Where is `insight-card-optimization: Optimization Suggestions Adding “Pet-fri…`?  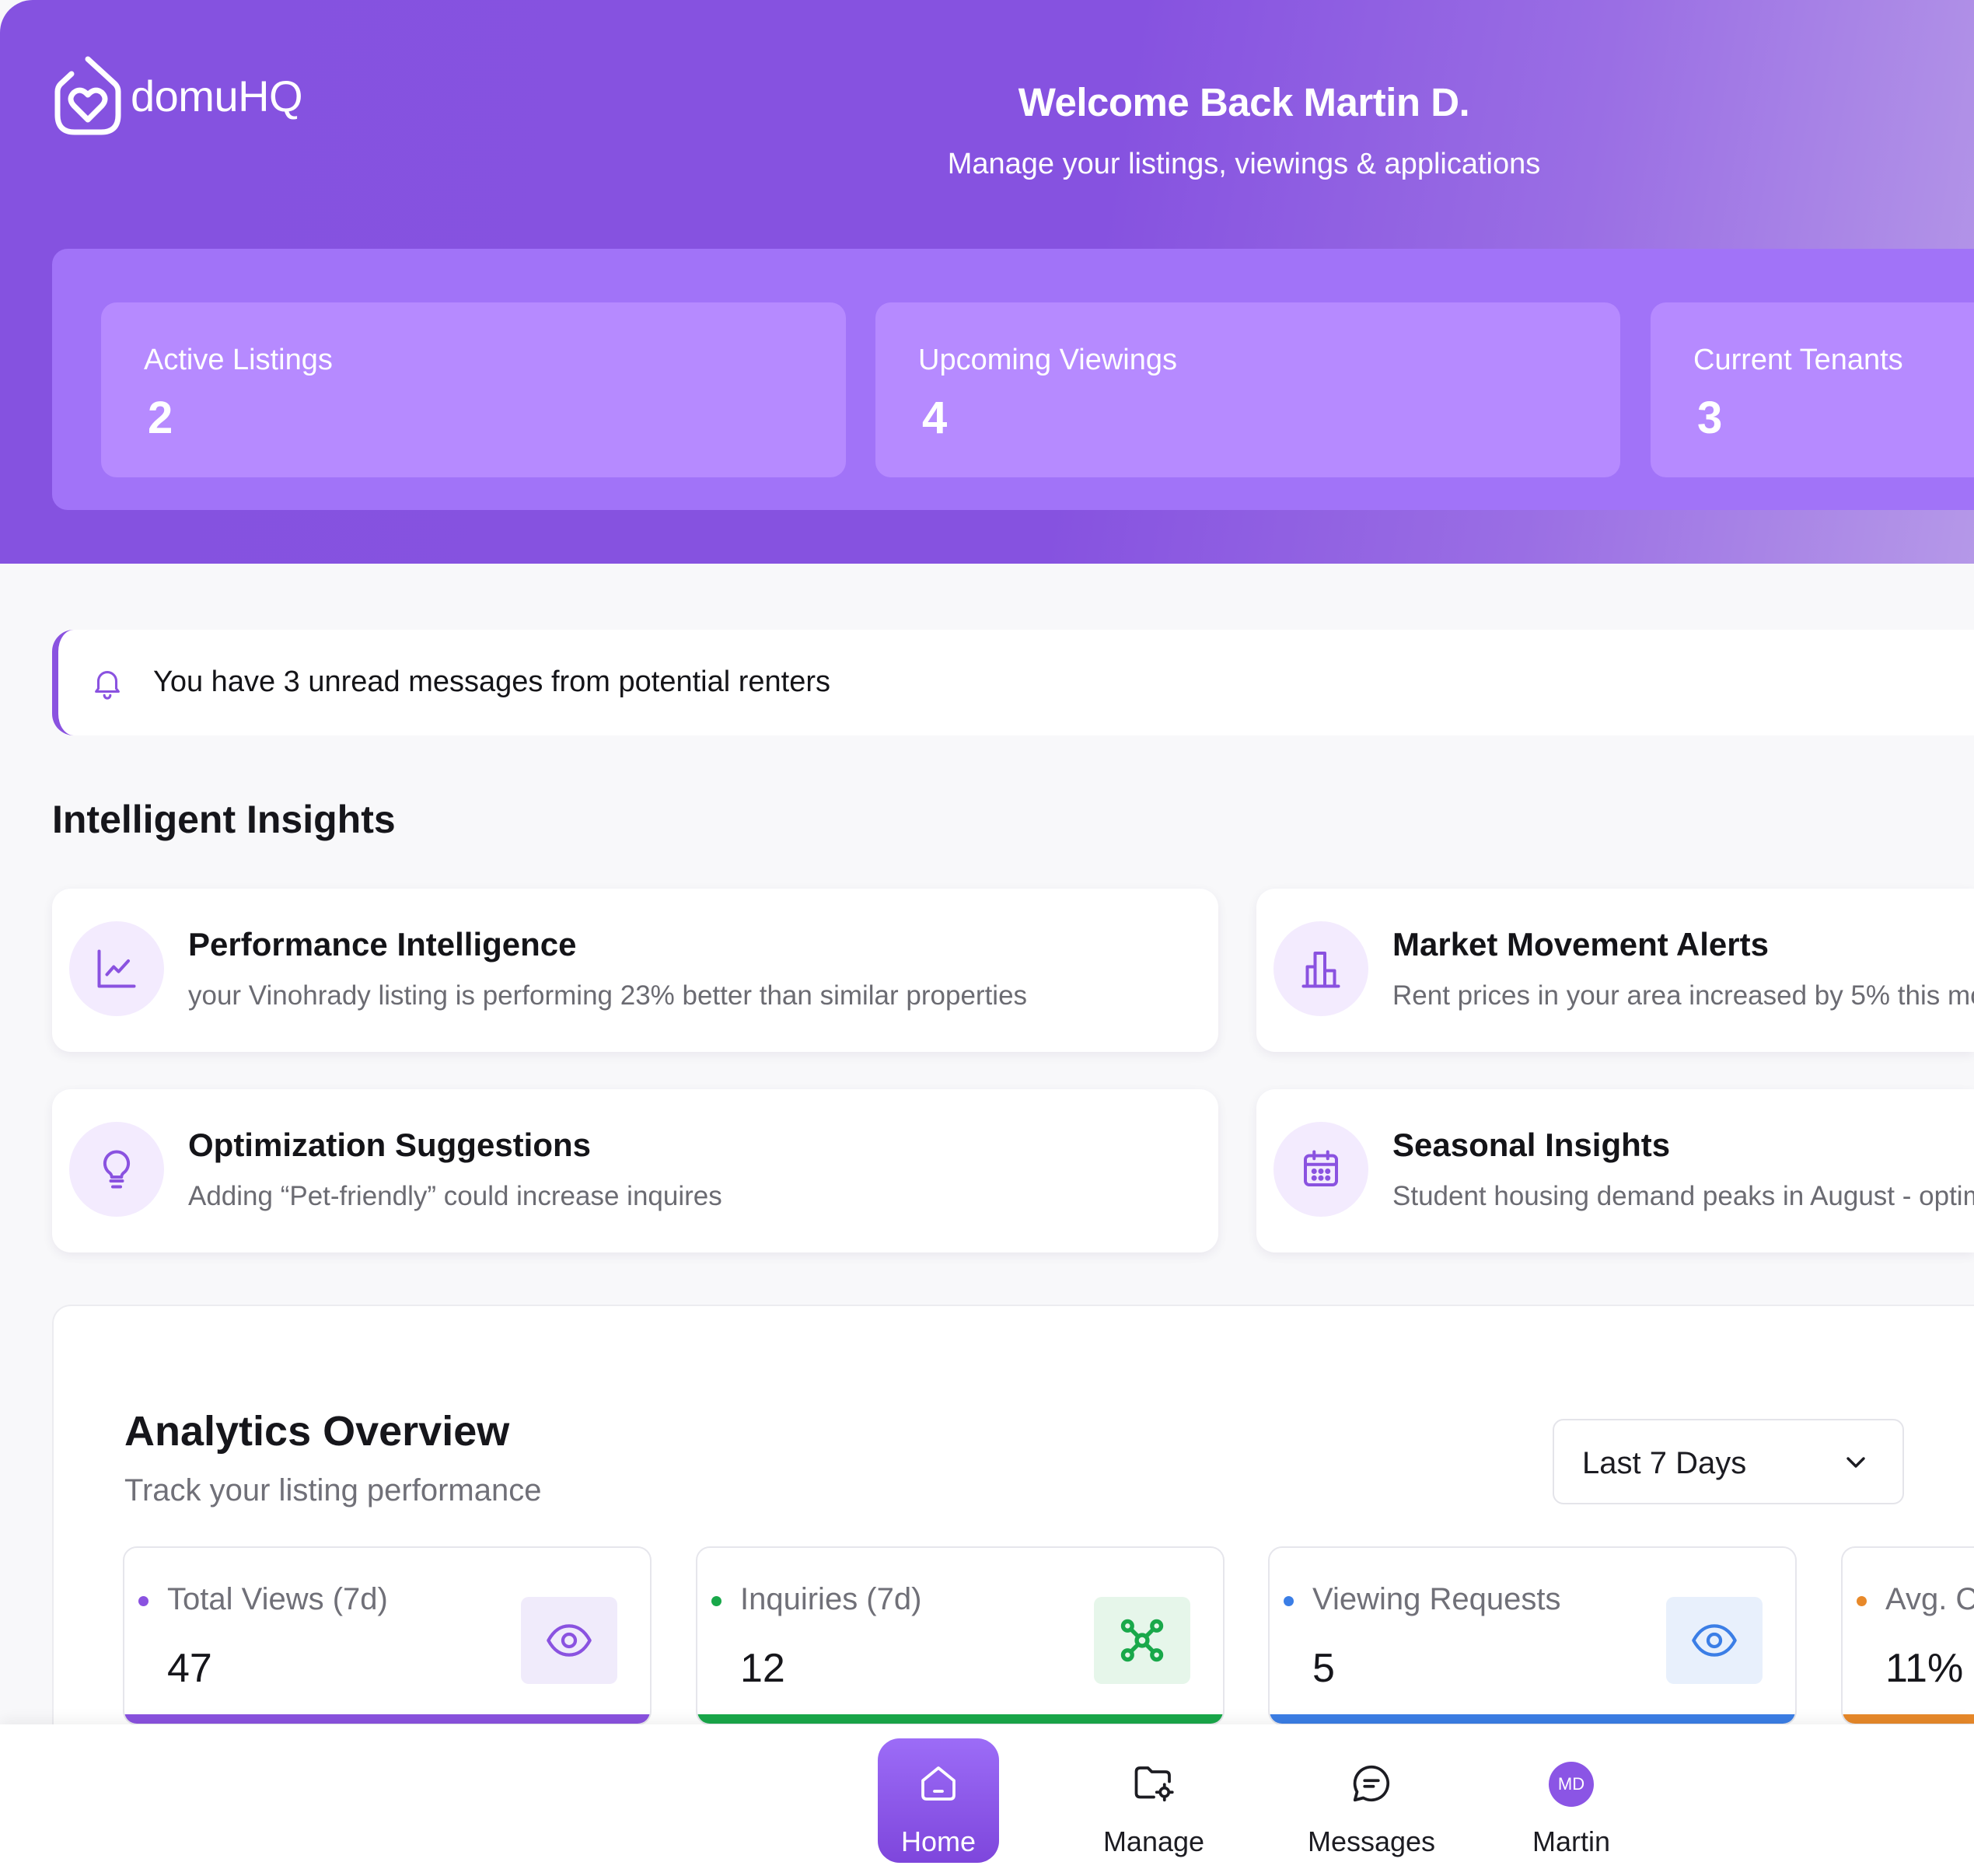 insight-card-optimization: Optimization Suggestions Adding “Pet-fri… is located at coordinates (635, 1170).